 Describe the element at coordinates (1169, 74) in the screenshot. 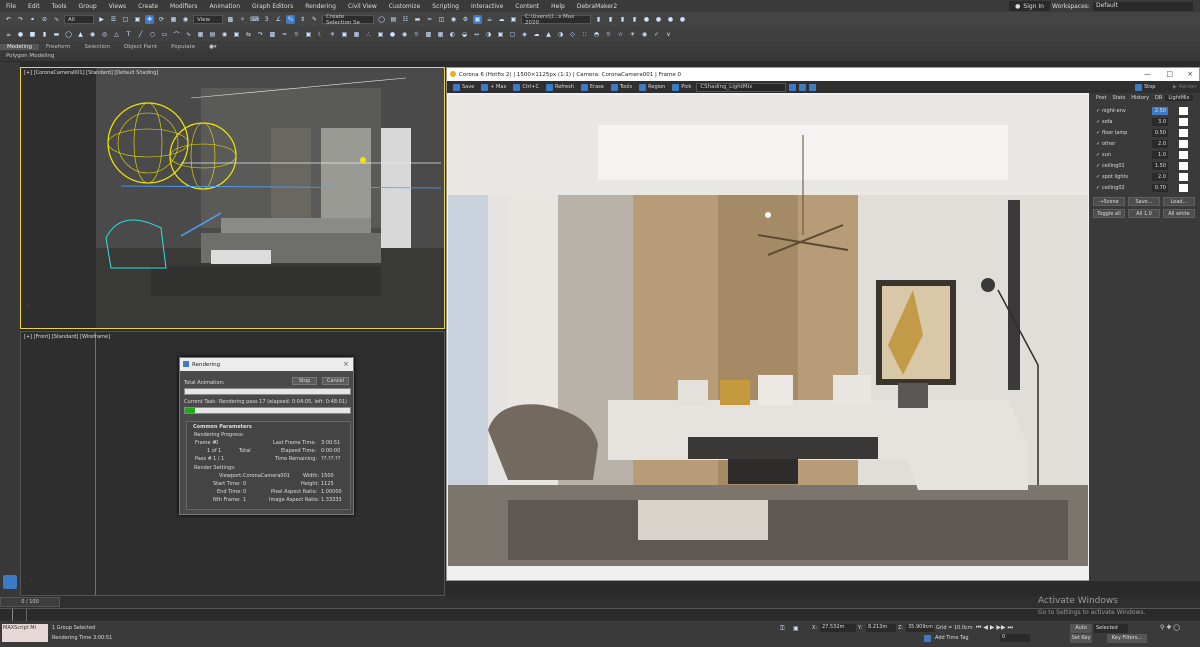

I see `maximize-icon: □` at that location.